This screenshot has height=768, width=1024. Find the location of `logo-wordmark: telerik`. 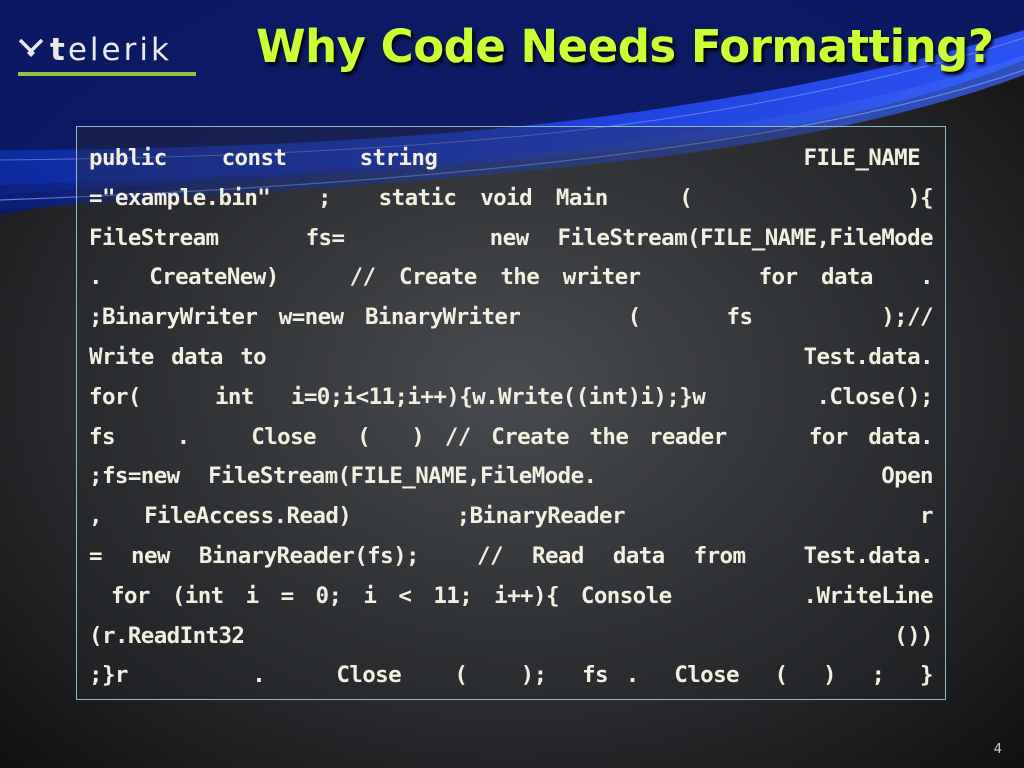

logo-wordmark: telerik is located at coordinates (111, 50).